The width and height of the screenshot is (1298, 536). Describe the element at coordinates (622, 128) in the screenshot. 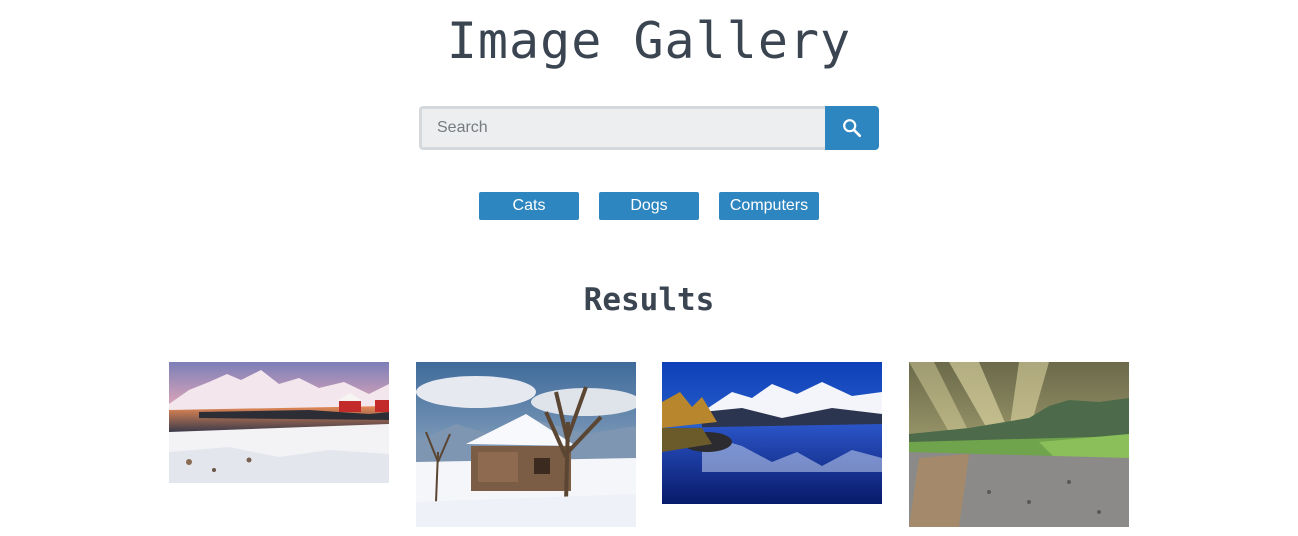

I see `search-input` at that location.